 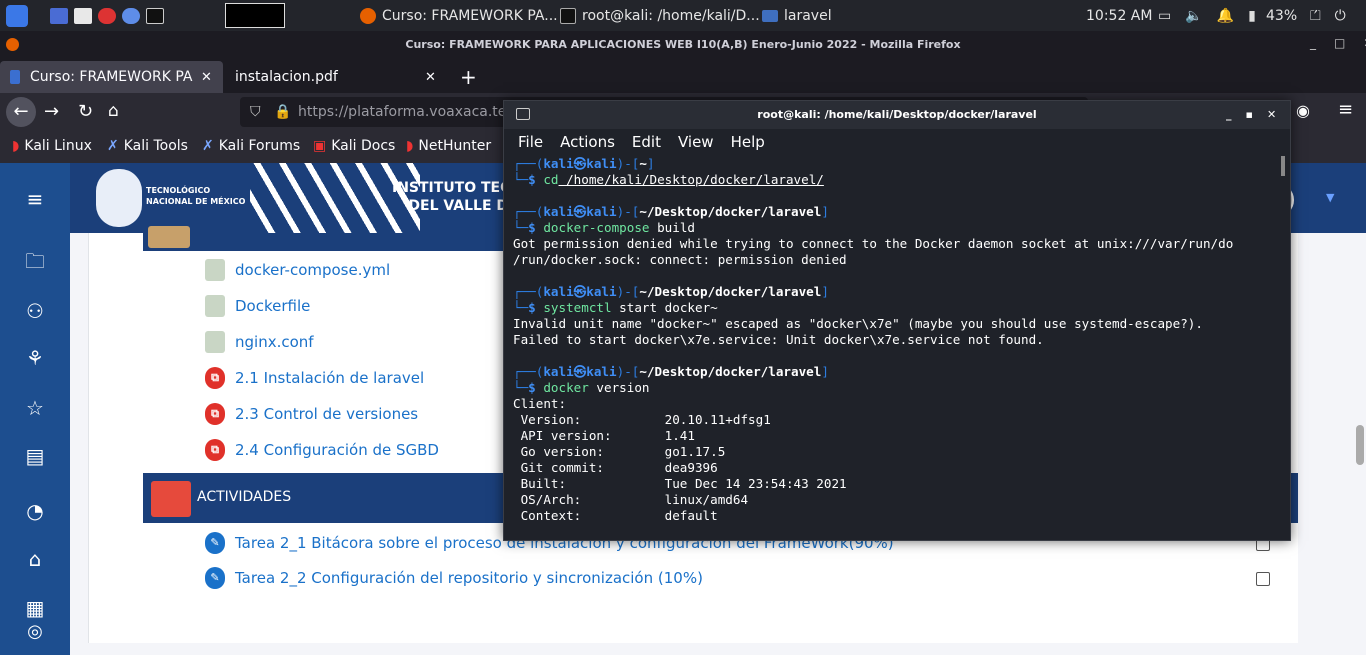 I want to click on terminal-menubar: File Actions Edit View Help, so click(x=897, y=142).